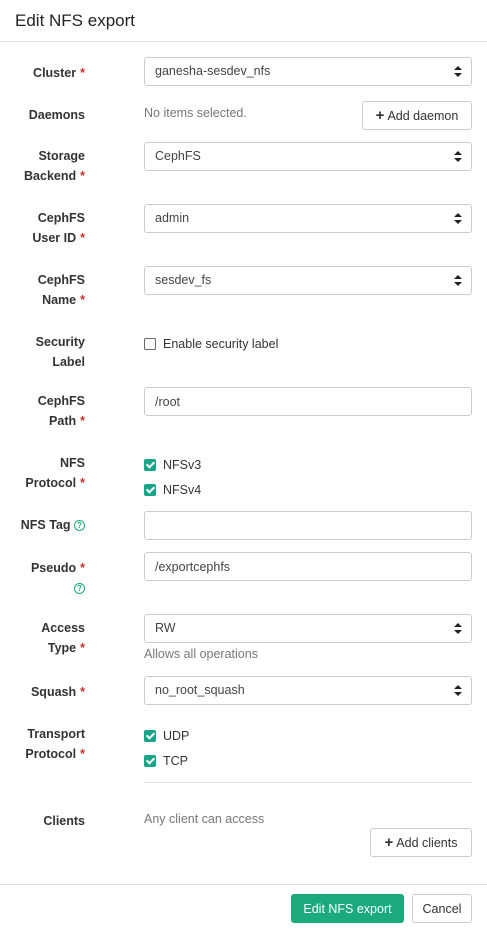 The height and width of the screenshot is (932, 487). I want to click on storage-backend-label: Storage Backend *, so click(54, 166).